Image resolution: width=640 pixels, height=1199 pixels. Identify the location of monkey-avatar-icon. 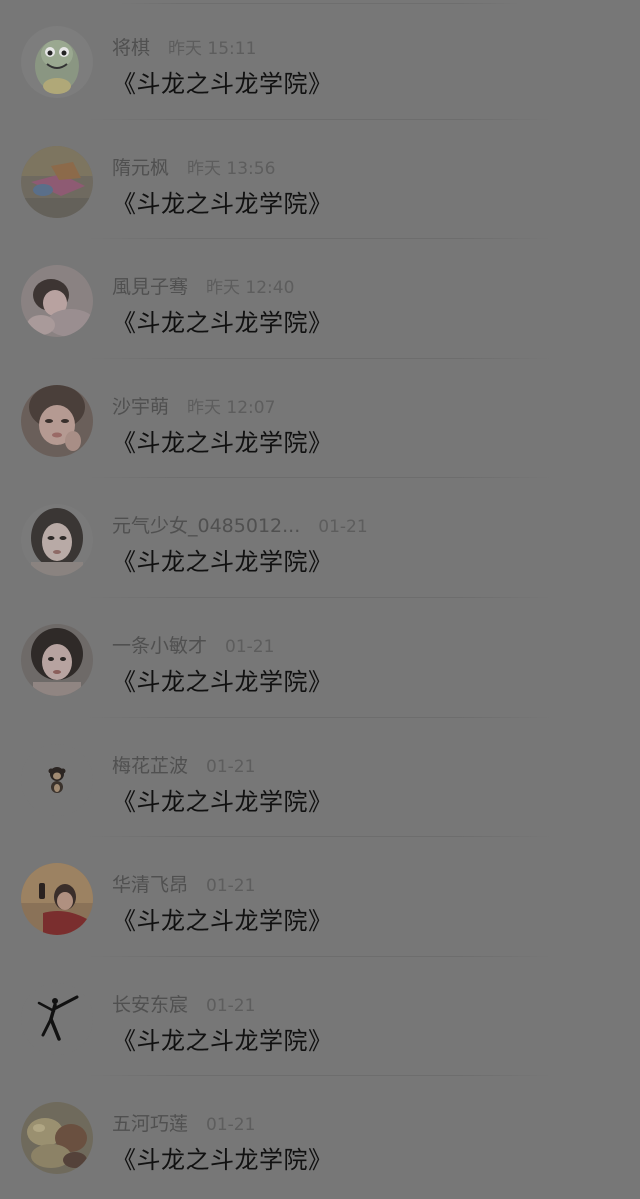
(57, 779).